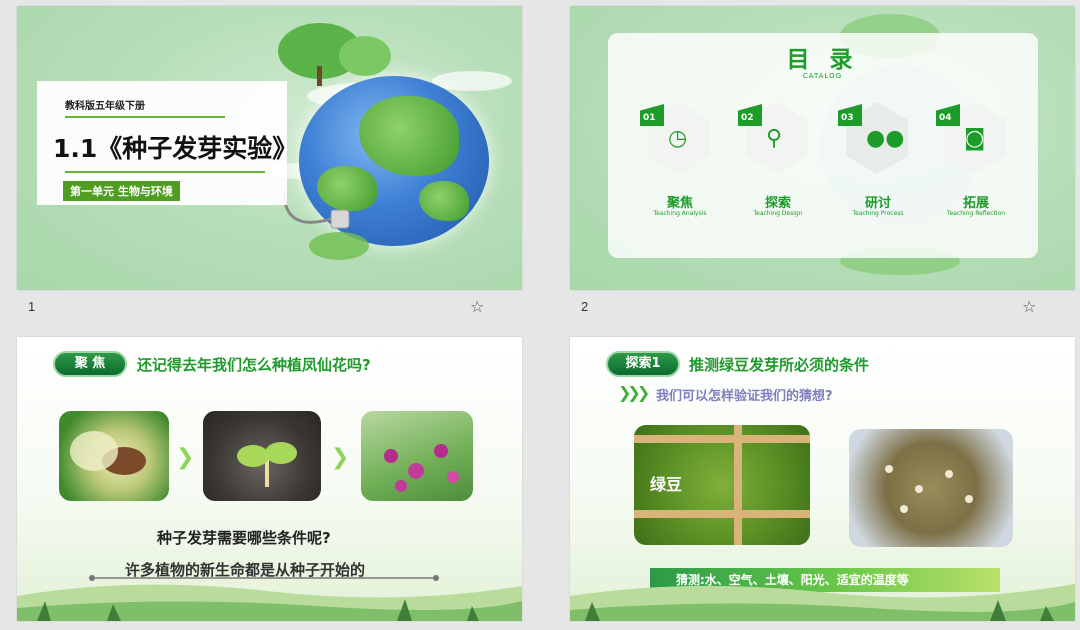  What do you see at coordinates (722, 485) in the screenshot?
I see `mung-bean-photo: 绿豆` at bounding box center [722, 485].